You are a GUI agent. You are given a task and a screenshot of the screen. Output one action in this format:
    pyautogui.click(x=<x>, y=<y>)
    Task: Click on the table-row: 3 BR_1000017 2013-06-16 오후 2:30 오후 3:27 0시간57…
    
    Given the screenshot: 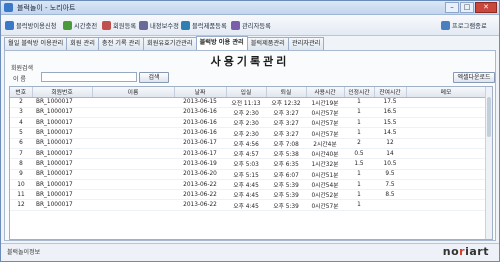 What is the action you would take?
    pyautogui.click(x=248, y=113)
    